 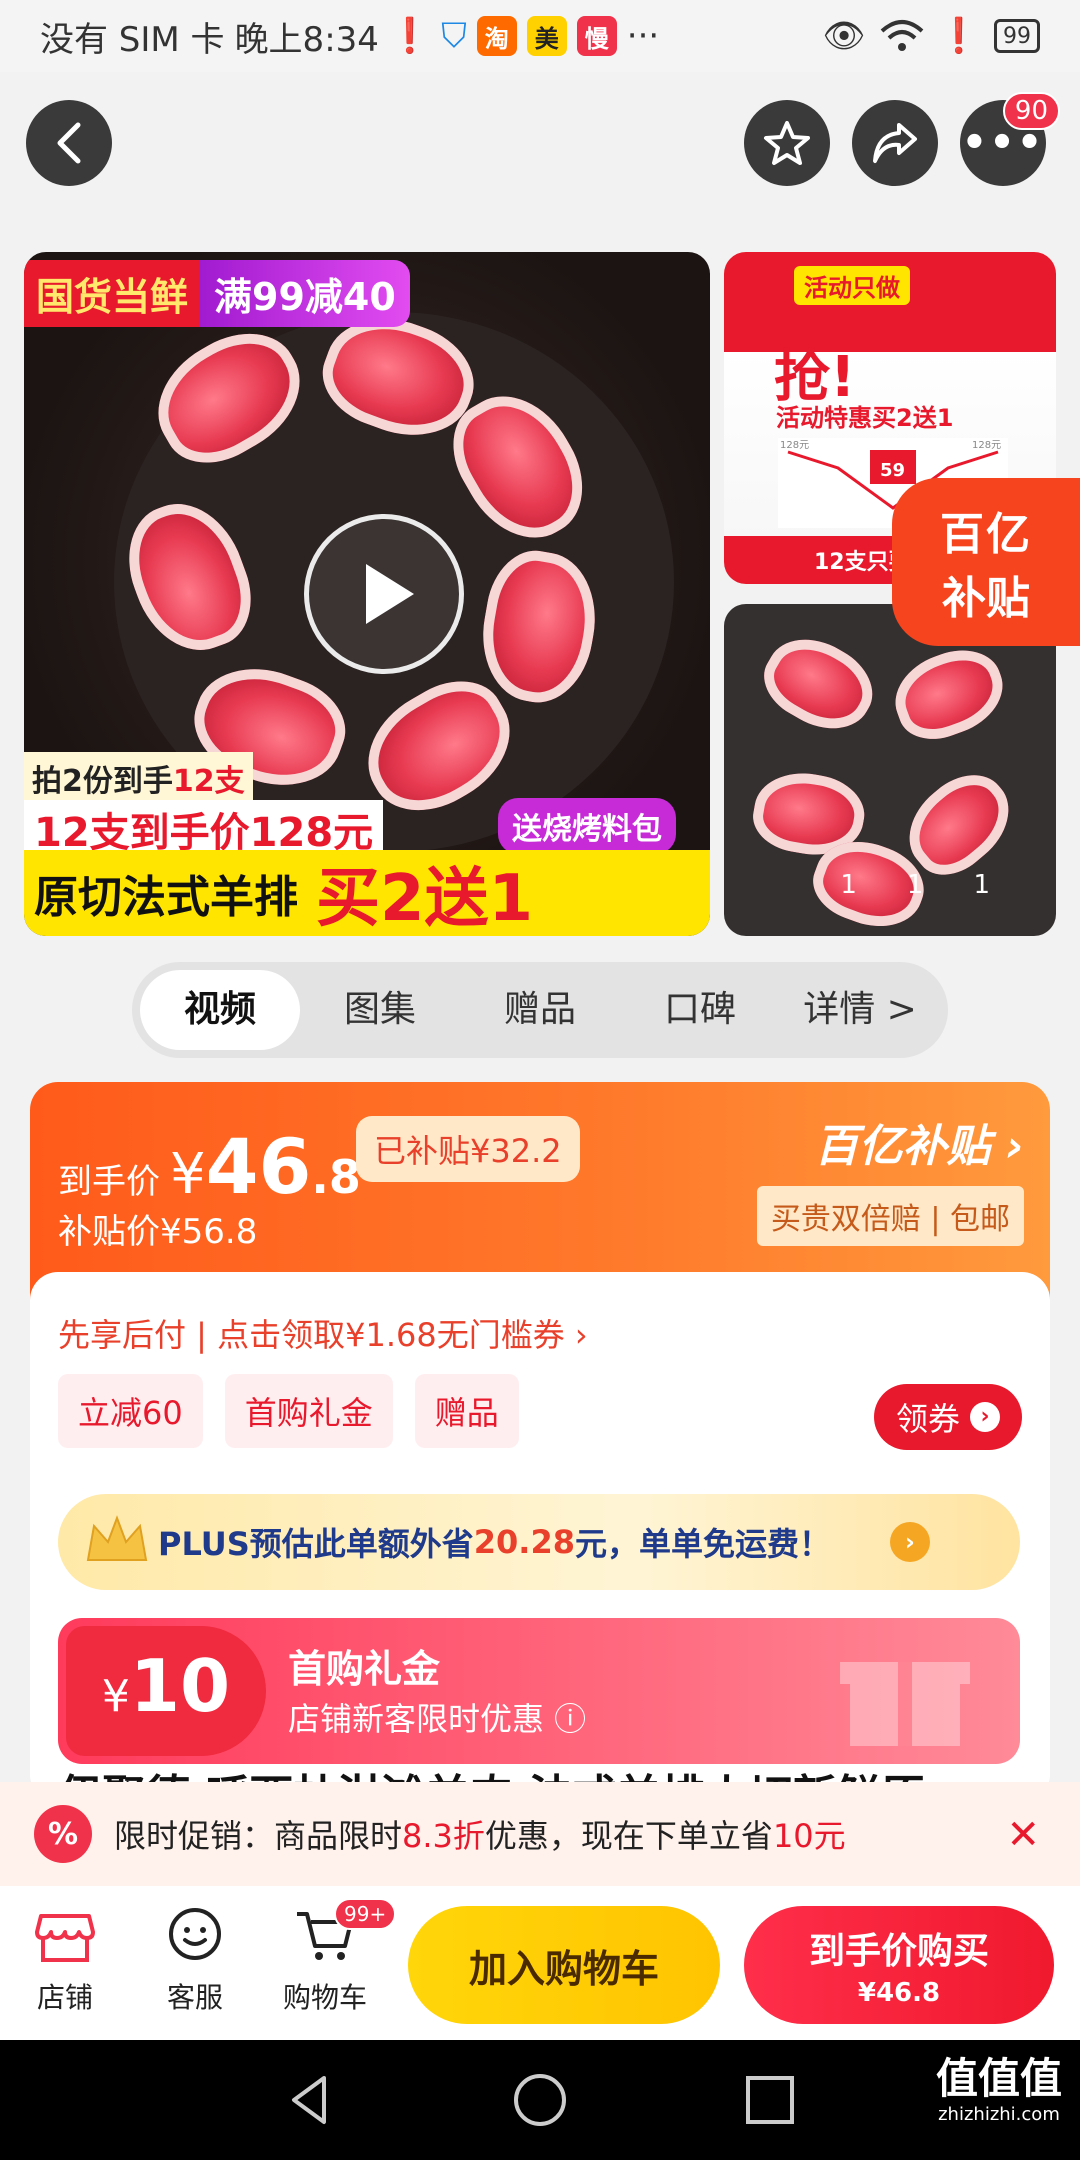 What do you see at coordinates (809, 1836) in the screenshot?
I see `flash-sale-saving: 10元` at bounding box center [809, 1836].